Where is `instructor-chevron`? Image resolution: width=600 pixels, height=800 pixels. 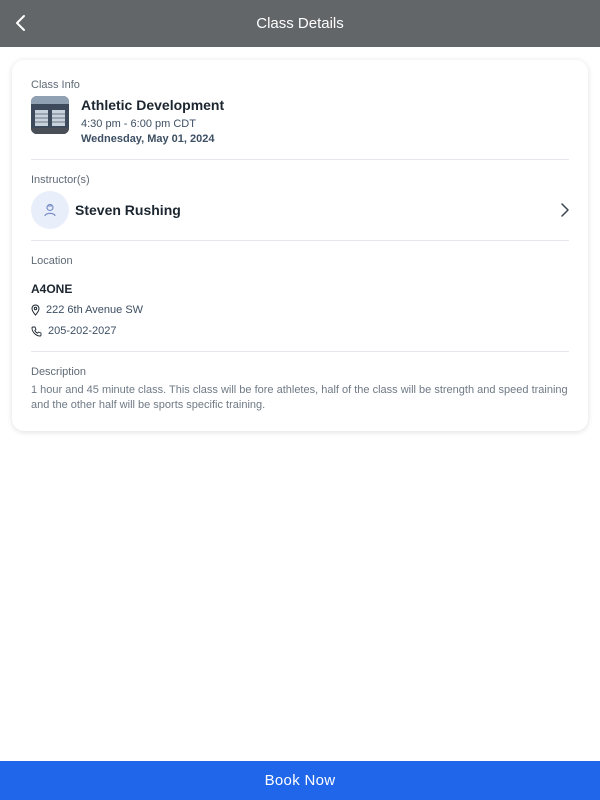 instructor-chevron is located at coordinates (565, 210).